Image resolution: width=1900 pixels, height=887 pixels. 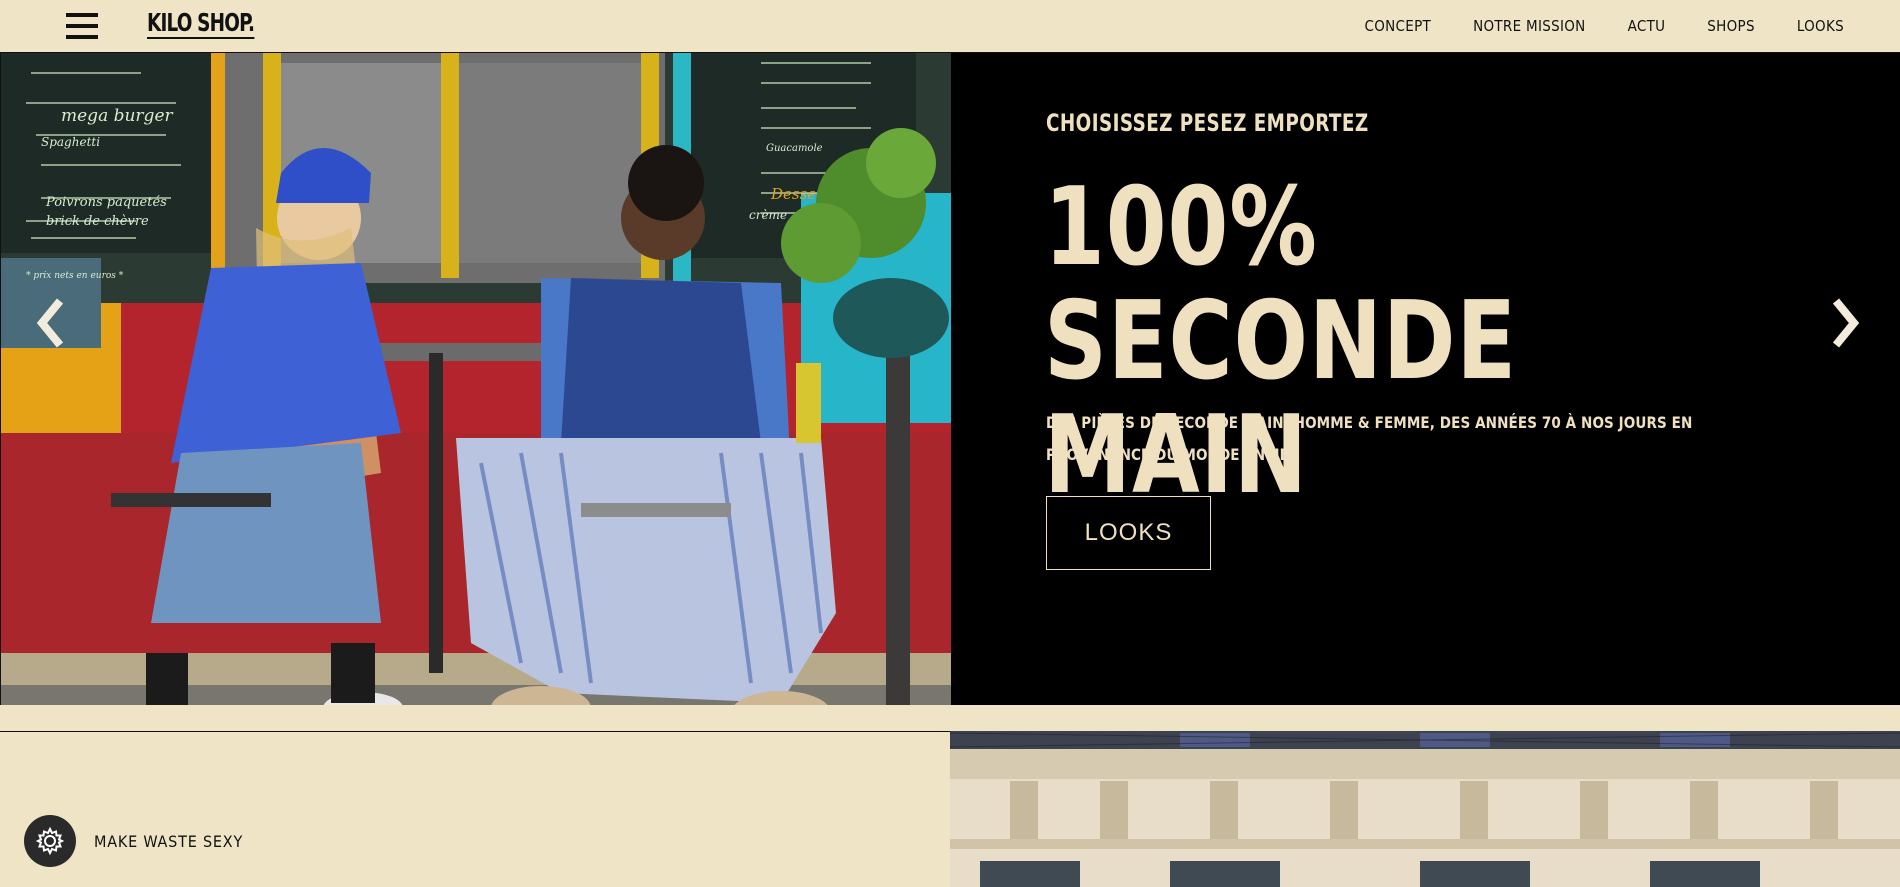 I want to click on looks-button: LOOKS, so click(x=1128, y=533).